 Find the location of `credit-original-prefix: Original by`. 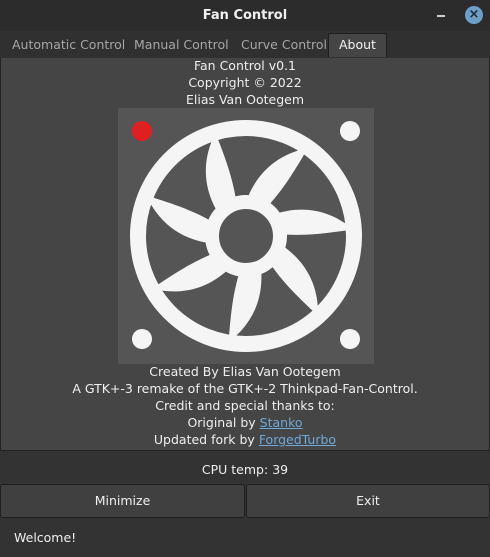

credit-original-prefix: Original by is located at coordinates (221, 422).